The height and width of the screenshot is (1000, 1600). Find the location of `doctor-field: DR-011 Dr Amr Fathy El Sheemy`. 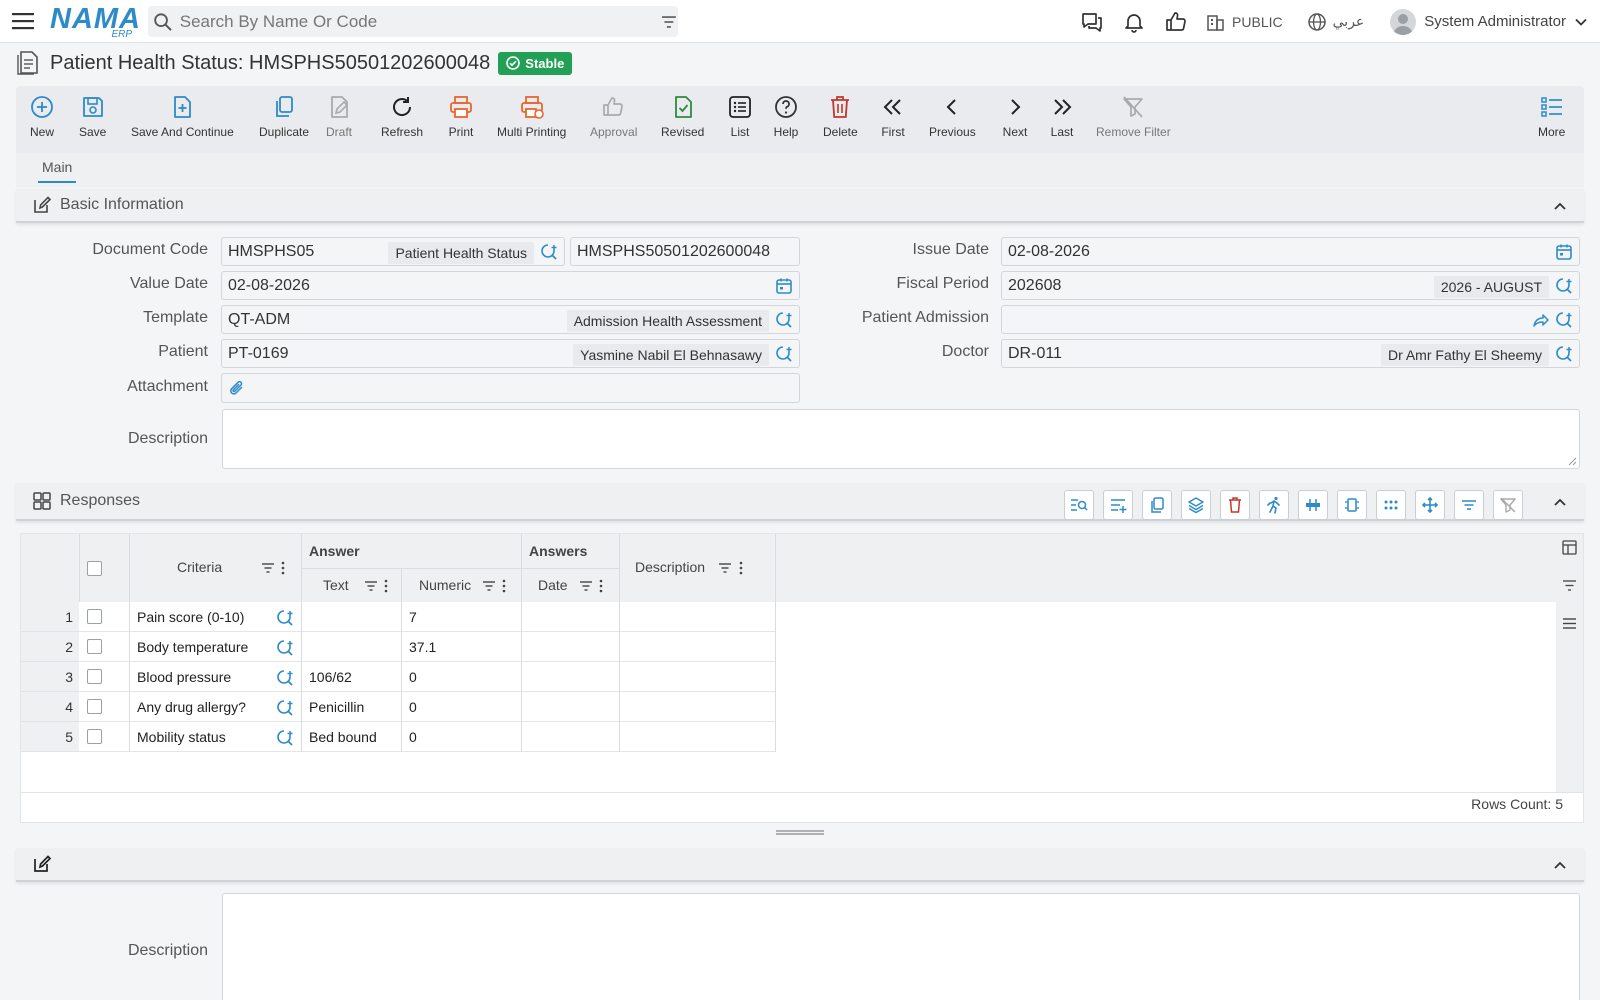

doctor-field: DR-011 Dr Amr Fathy El Sheemy is located at coordinates (1290, 353).